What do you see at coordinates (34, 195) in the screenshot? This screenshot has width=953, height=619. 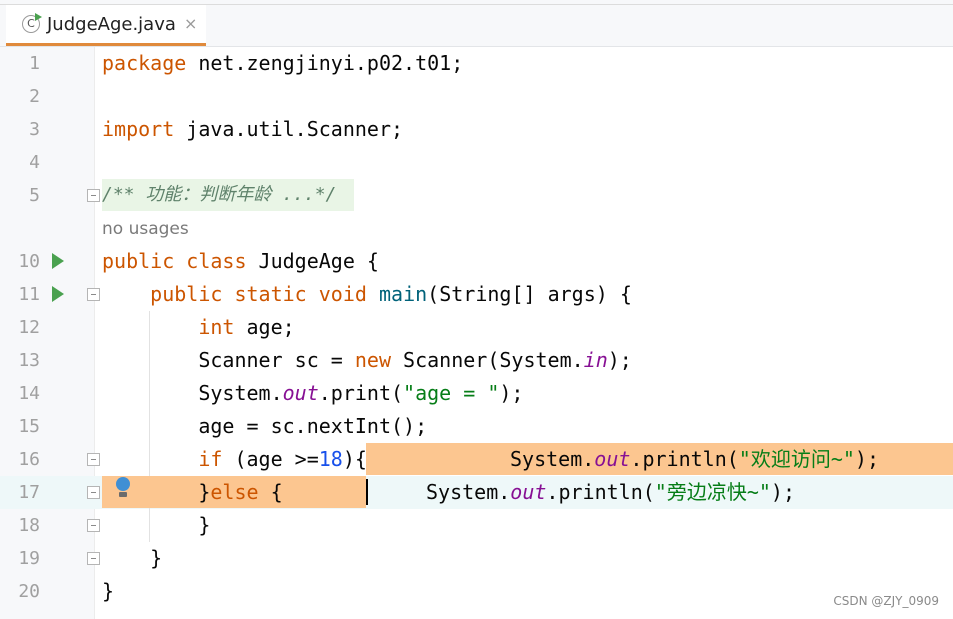 I see `line-number: 5` at bounding box center [34, 195].